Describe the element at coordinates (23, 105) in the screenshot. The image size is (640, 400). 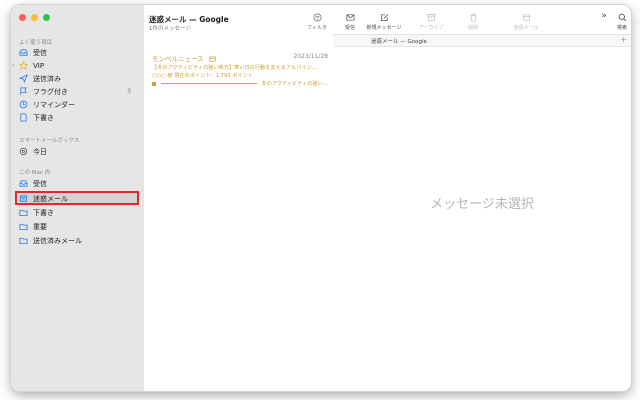
I see `clock-icon` at that location.